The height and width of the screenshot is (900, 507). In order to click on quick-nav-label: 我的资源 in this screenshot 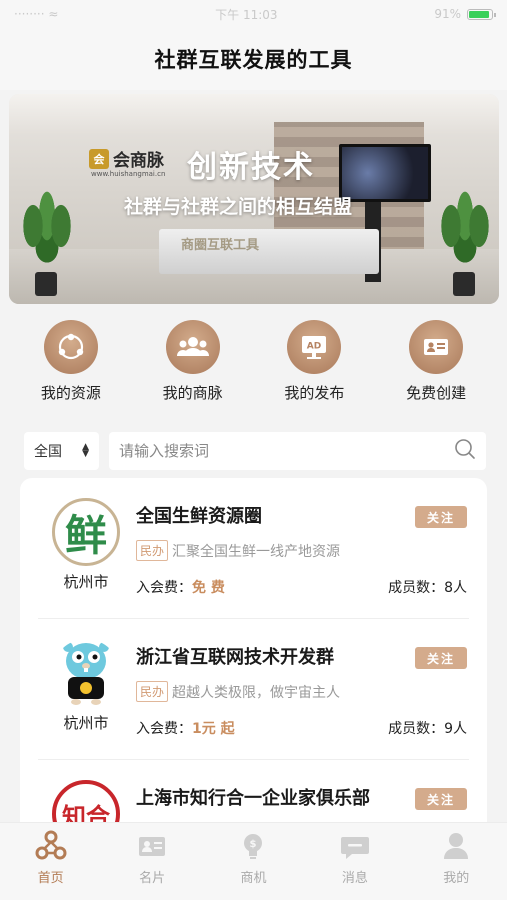, I will do `click(70, 393)`.